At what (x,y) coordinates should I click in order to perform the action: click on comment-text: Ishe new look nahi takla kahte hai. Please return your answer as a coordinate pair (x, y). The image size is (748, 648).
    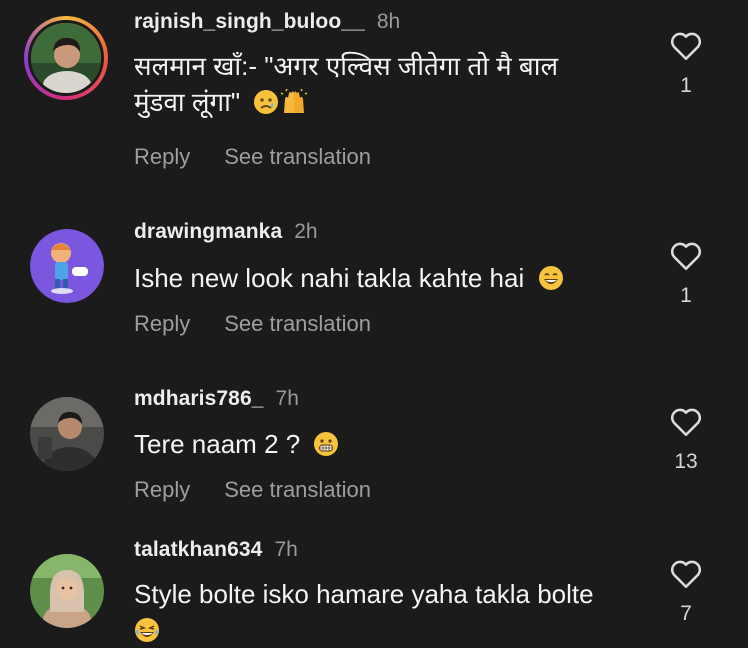
    Looking at the image, I should click on (374, 278).